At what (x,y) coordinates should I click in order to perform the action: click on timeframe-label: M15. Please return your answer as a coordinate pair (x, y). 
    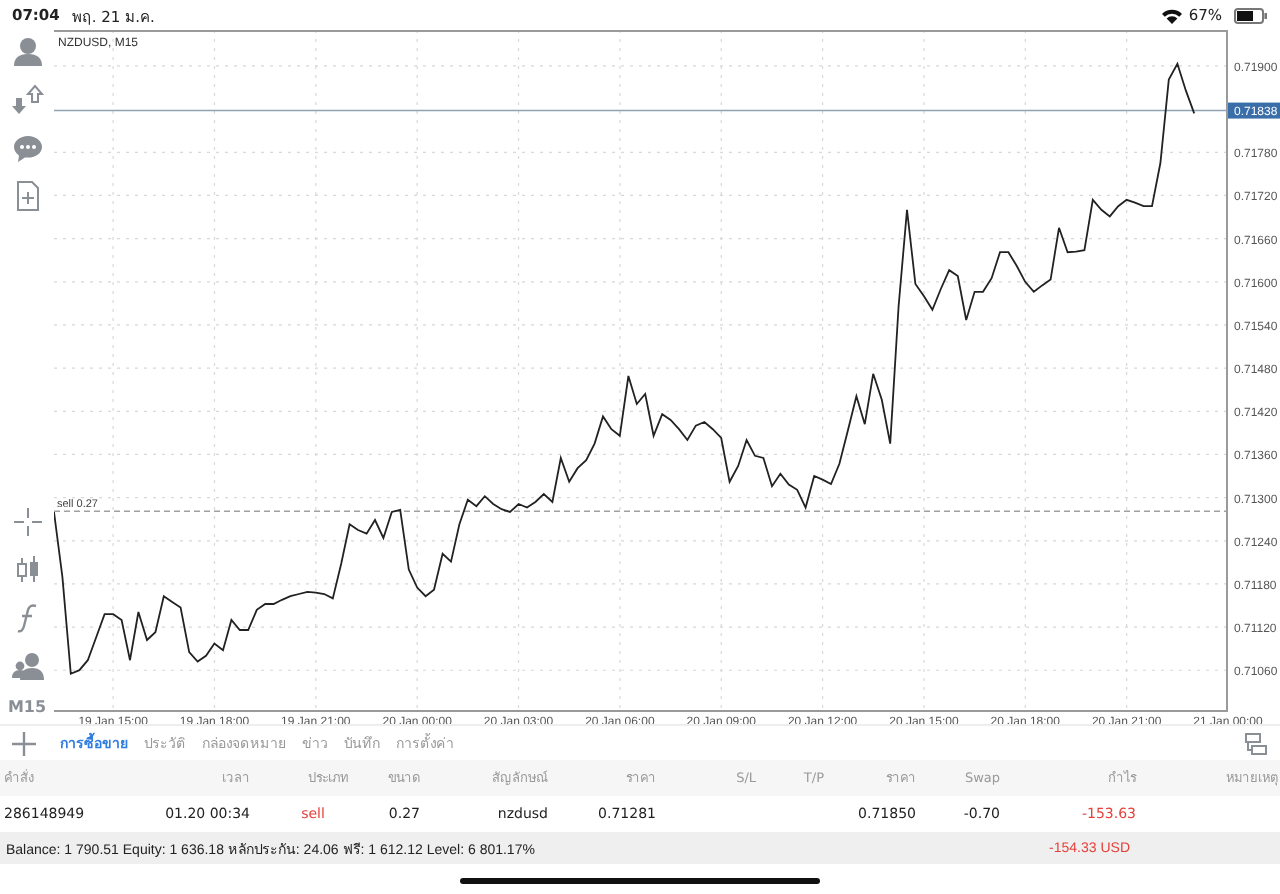
    Looking at the image, I should click on (27, 707).